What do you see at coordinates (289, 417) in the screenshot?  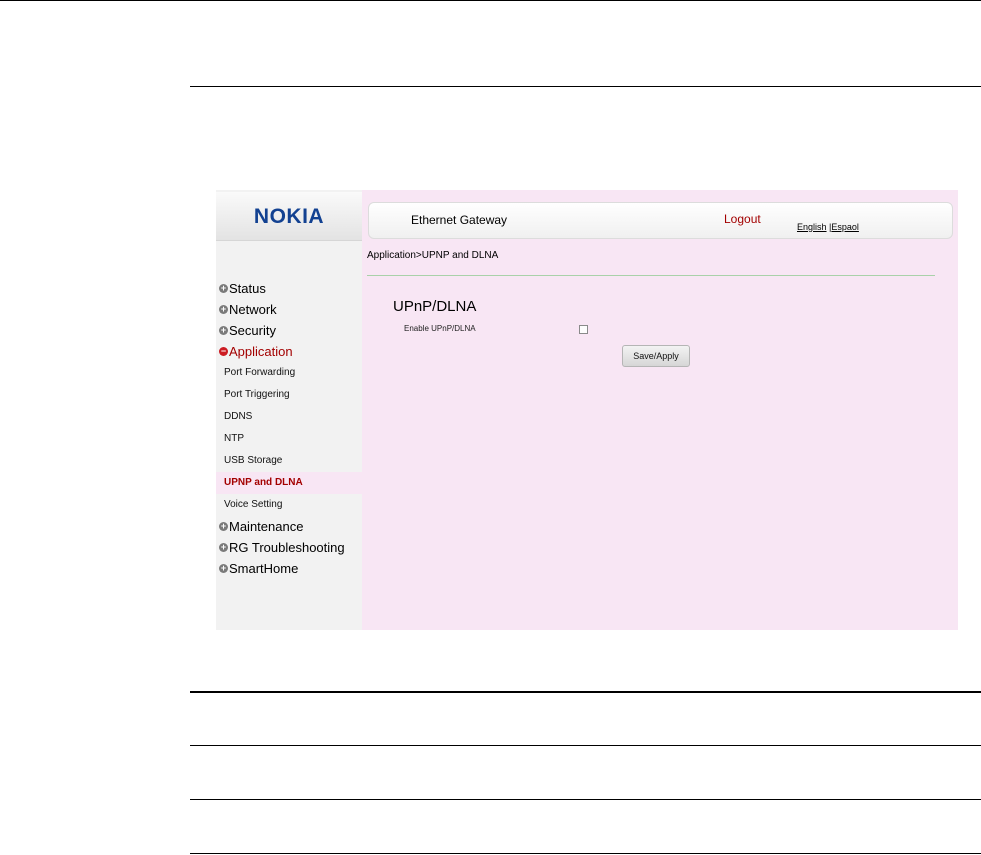 I see `sidebar-subitem-ddns: DDNS` at bounding box center [289, 417].